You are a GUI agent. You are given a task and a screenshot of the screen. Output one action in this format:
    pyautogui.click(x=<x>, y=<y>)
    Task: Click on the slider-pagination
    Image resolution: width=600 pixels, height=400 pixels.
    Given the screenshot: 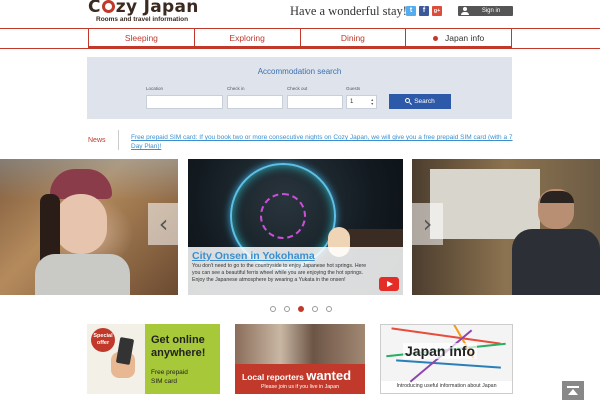 What is the action you would take?
    pyautogui.click(x=301, y=309)
    